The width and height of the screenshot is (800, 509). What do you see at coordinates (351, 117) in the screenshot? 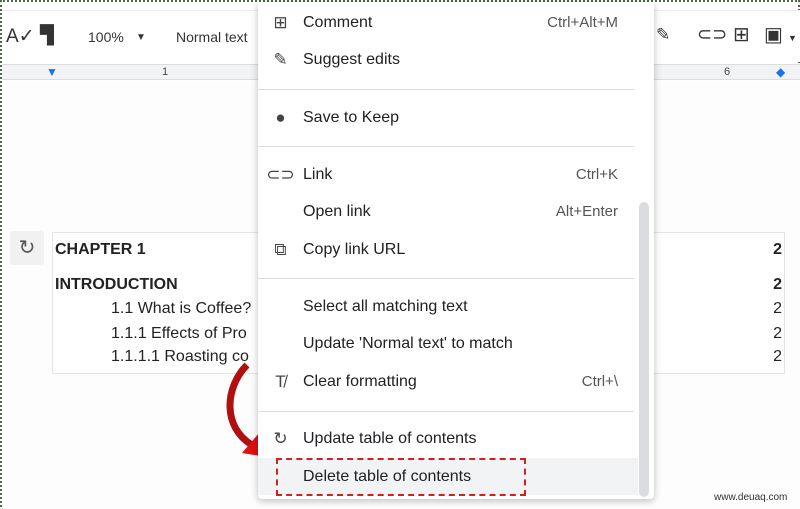
I see `menu-label: Save to Keep` at bounding box center [351, 117].